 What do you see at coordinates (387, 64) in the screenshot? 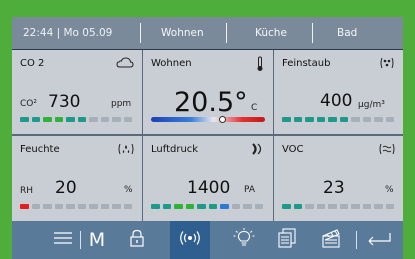
I see `particles-icon` at bounding box center [387, 64].